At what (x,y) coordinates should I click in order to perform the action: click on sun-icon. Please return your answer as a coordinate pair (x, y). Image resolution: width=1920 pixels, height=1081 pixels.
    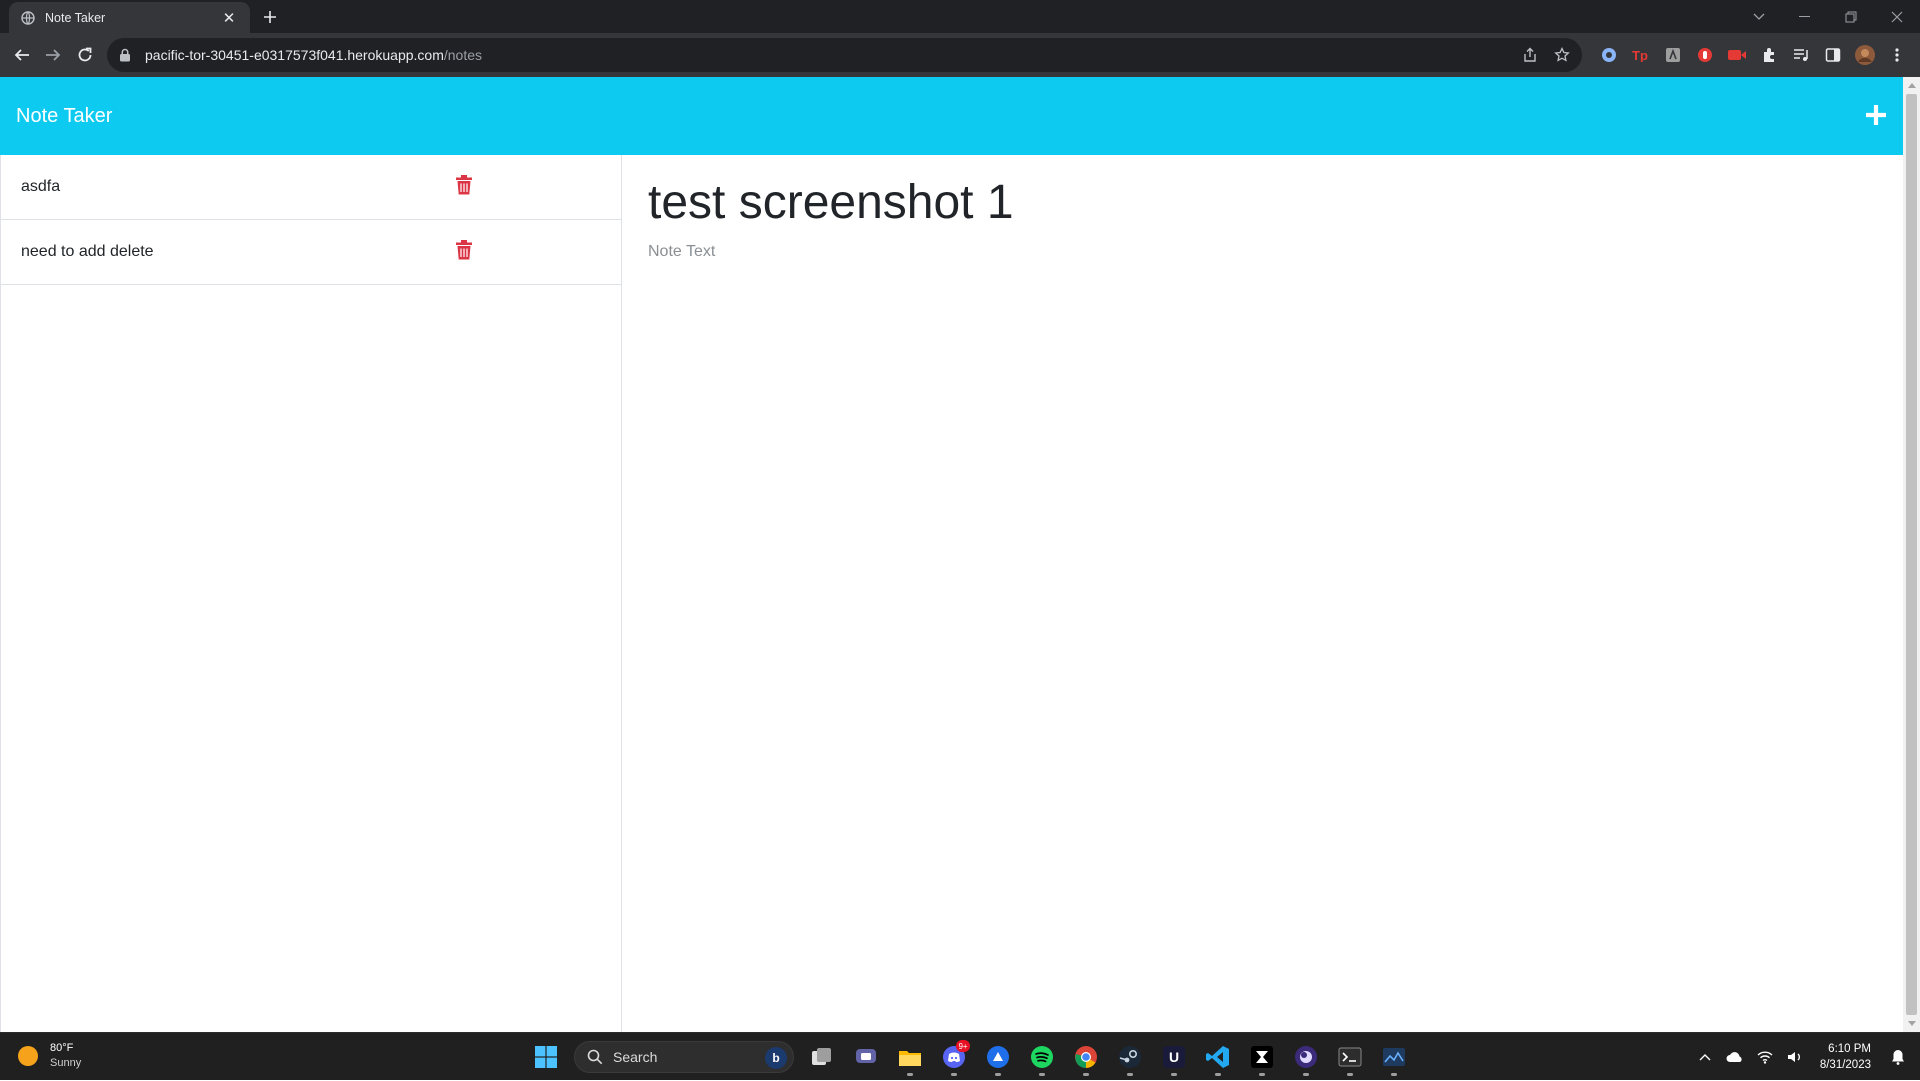
    Looking at the image, I should click on (28, 1056).